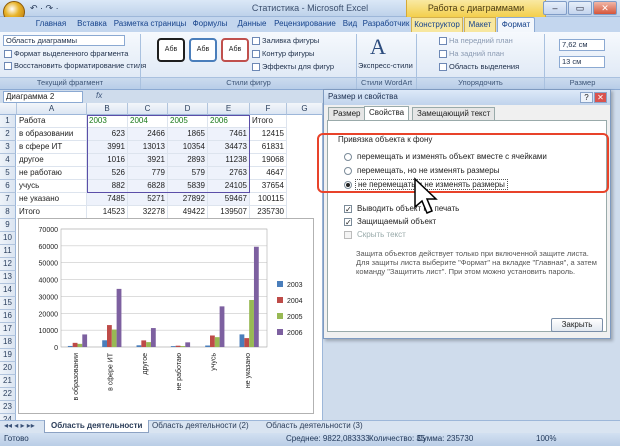 This screenshot has width=620, height=446. What do you see at coordinates (229, 186) in the screenshot?
I see `table-cell: 24105` at bounding box center [229, 186].